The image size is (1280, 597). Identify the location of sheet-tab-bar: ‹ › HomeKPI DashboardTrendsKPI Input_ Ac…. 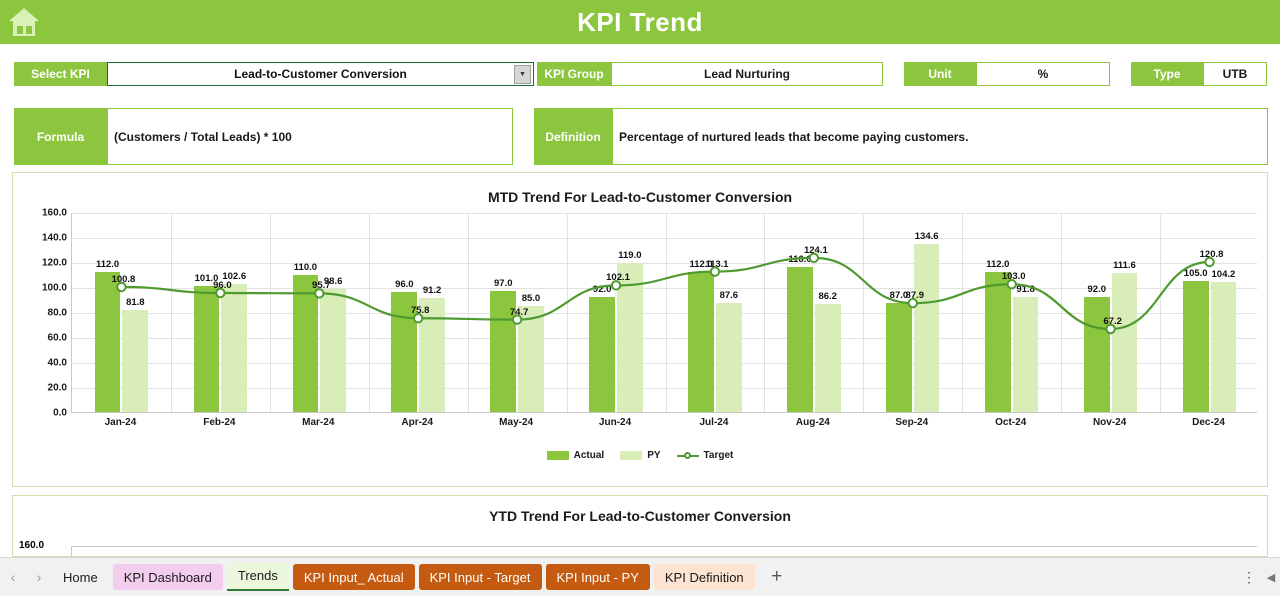
(640, 576).